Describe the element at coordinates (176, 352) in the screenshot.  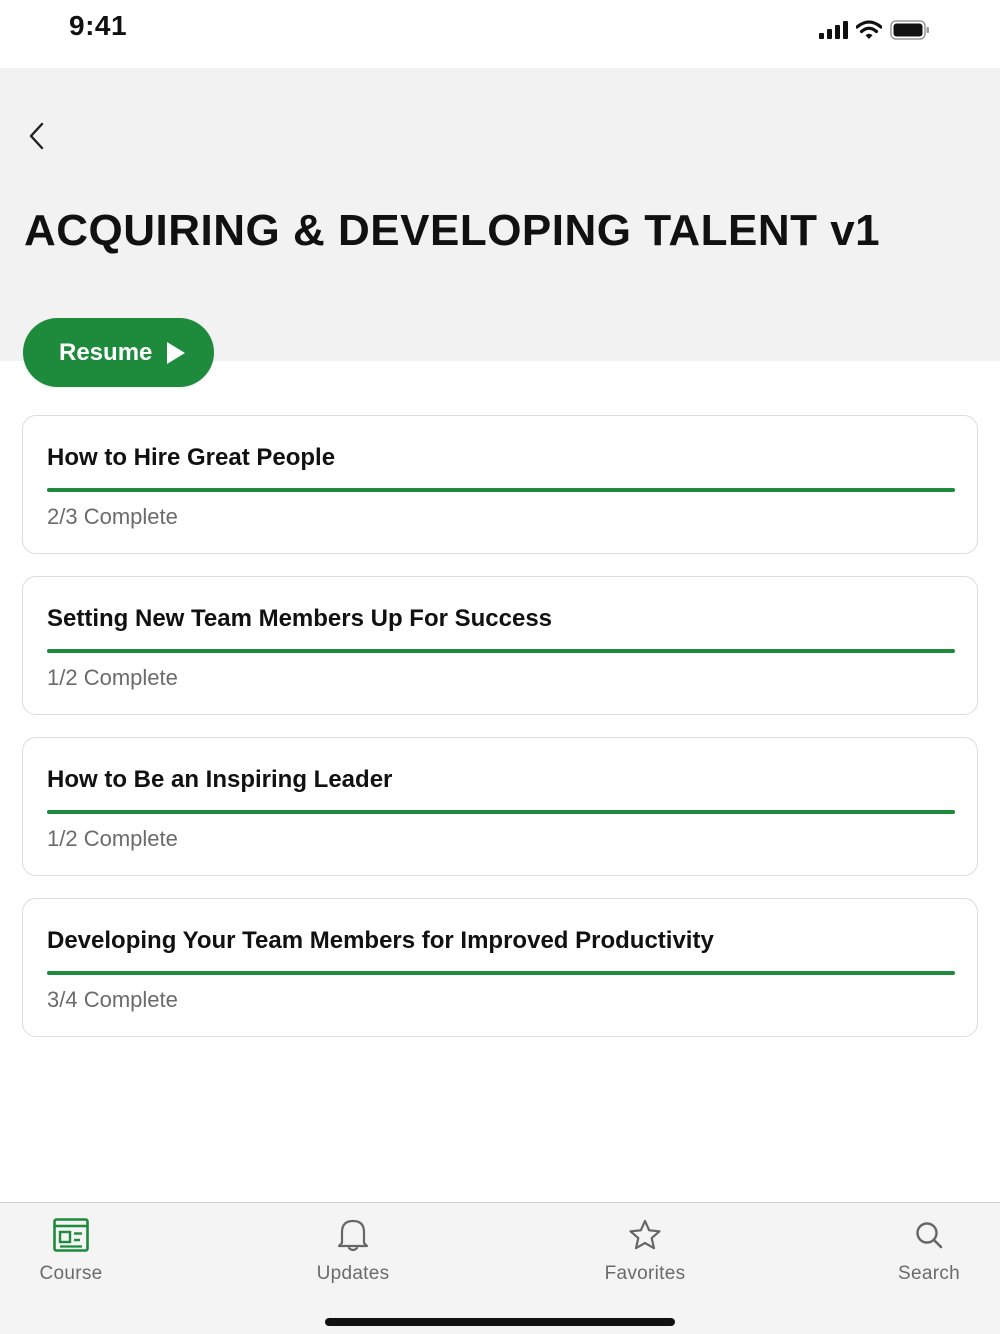
I see `play-icon` at that location.